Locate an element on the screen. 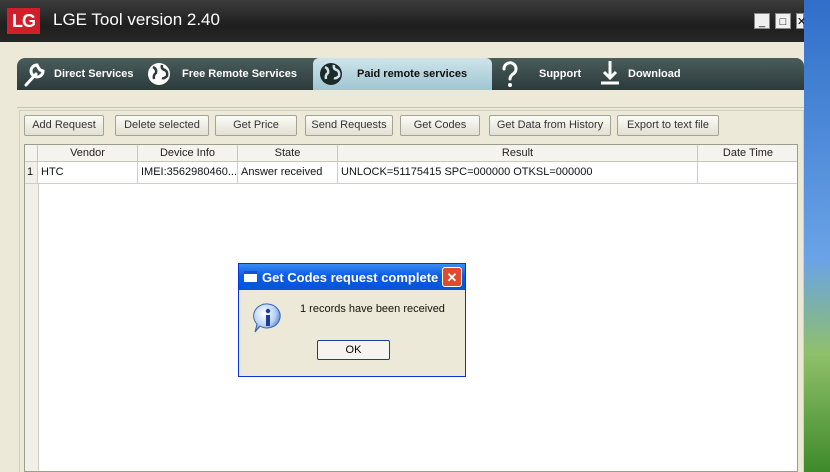 This screenshot has width=830, height=472. tab-direct-services: Direct Services is located at coordinates (79, 74).